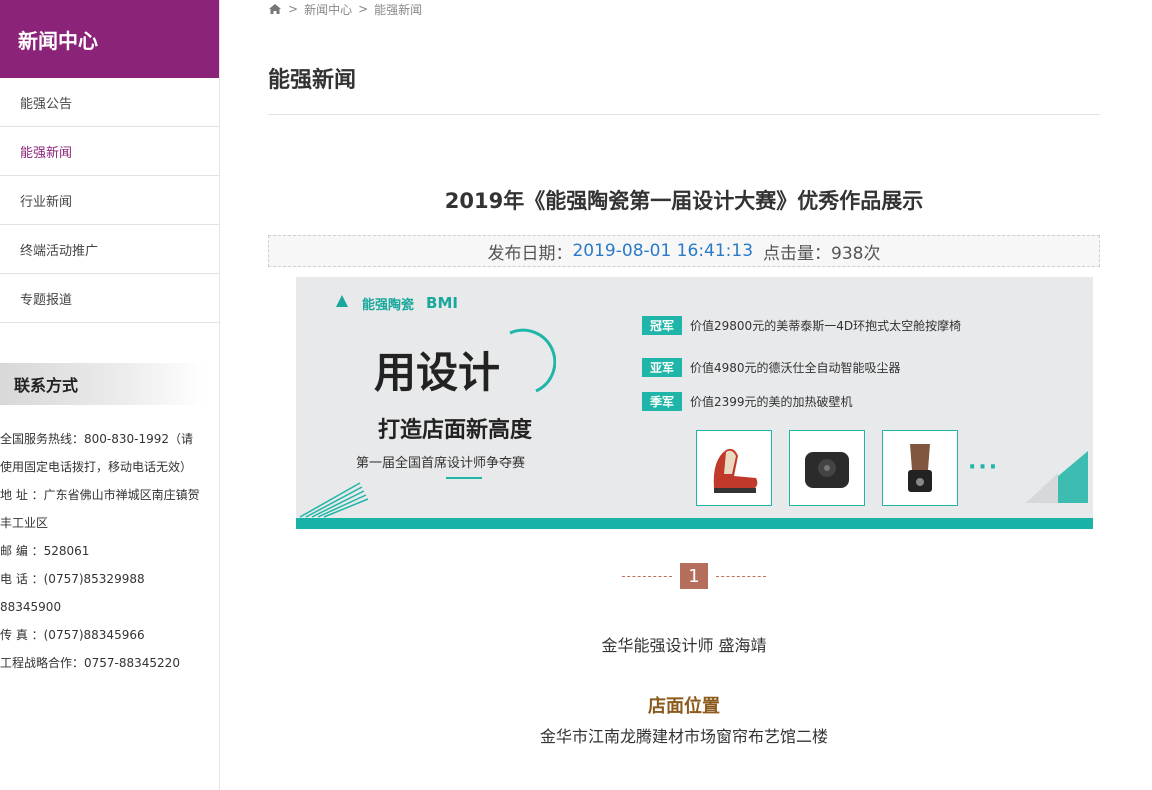  Describe the element at coordinates (530, 253) in the screenshot. I see `date-label: 发布日期：` at that location.